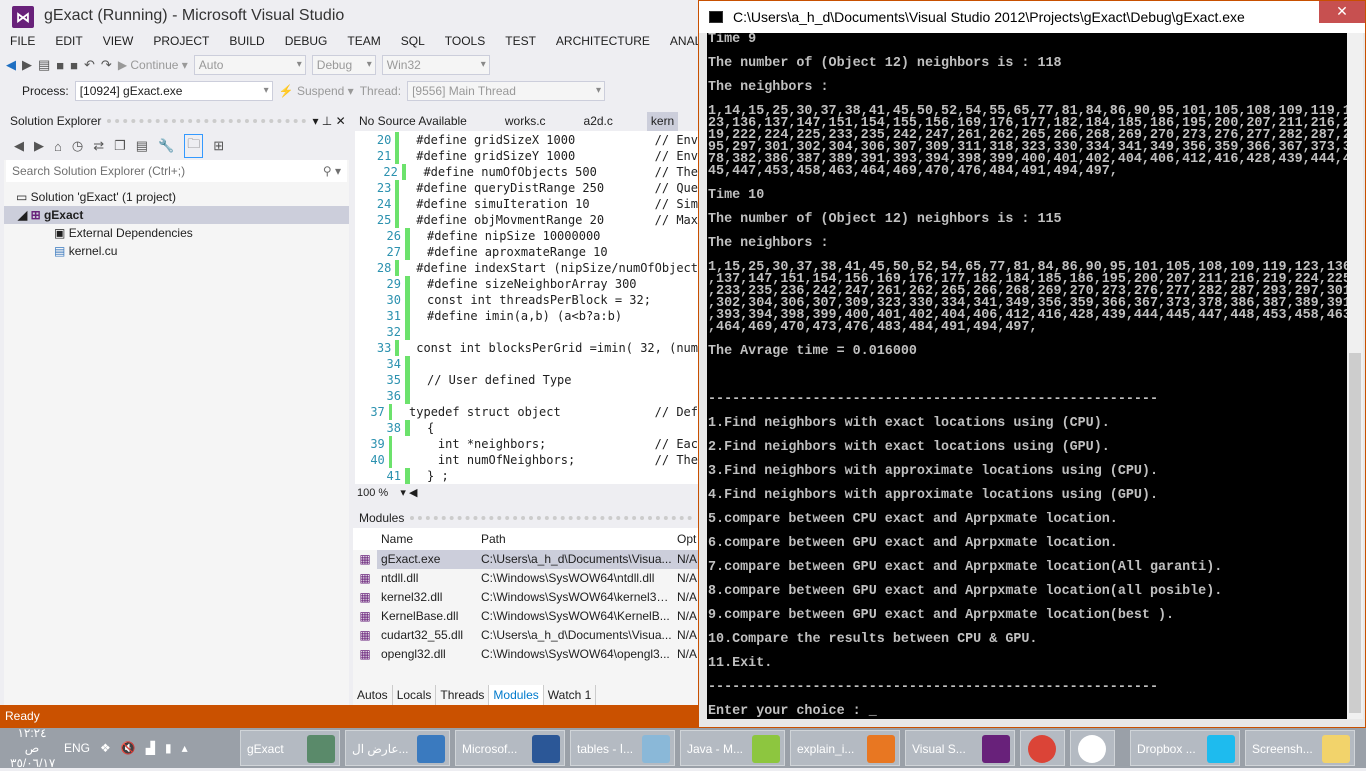 This screenshot has width=1366, height=771. Describe the element at coordinates (128, 748) in the screenshot. I see `volume-muted-icon: 🔇` at that location.